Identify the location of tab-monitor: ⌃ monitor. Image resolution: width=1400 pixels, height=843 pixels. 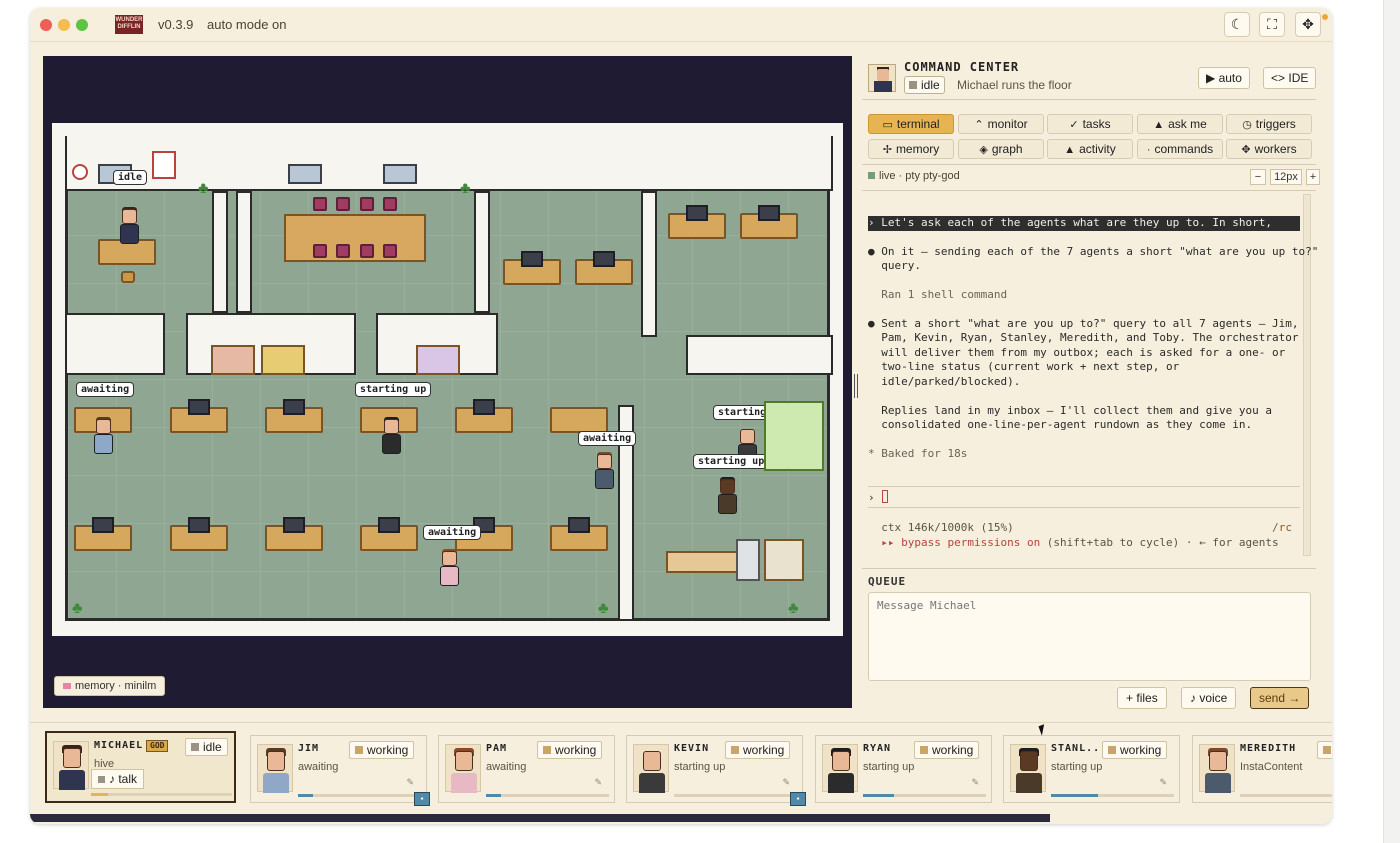
(1001, 124).